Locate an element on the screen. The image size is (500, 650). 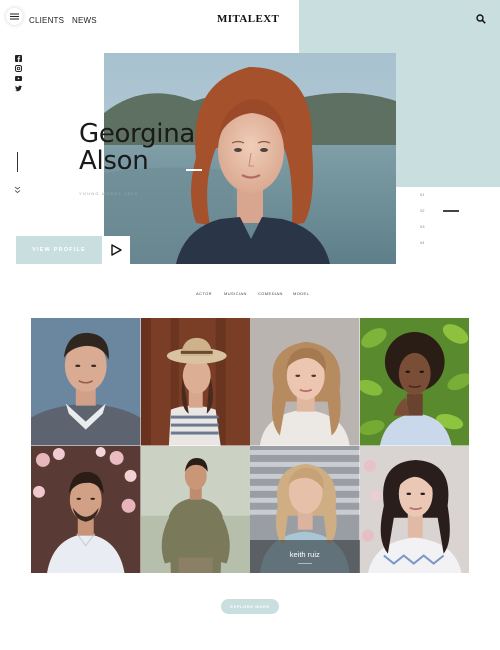
slide-number-1: 01 is located at coordinates (422, 194).